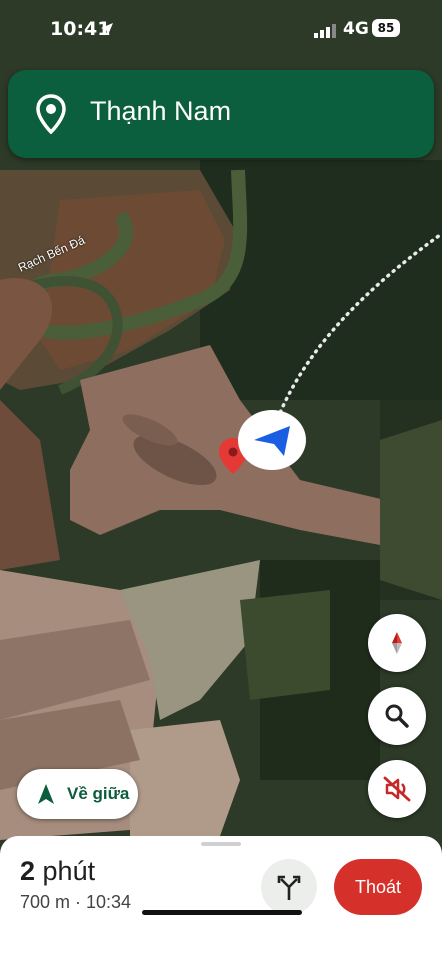  I want to click on eta-unit: phút, so click(65, 871).